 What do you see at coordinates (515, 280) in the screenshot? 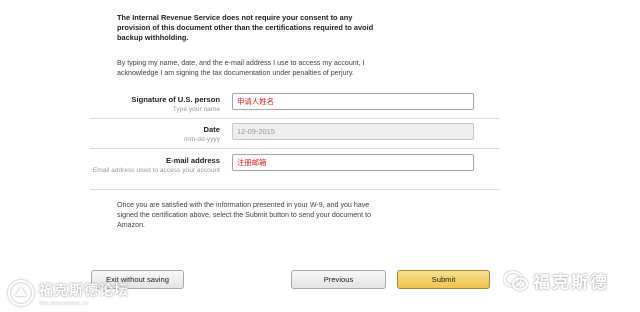
I see `wechat-icon` at bounding box center [515, 280].